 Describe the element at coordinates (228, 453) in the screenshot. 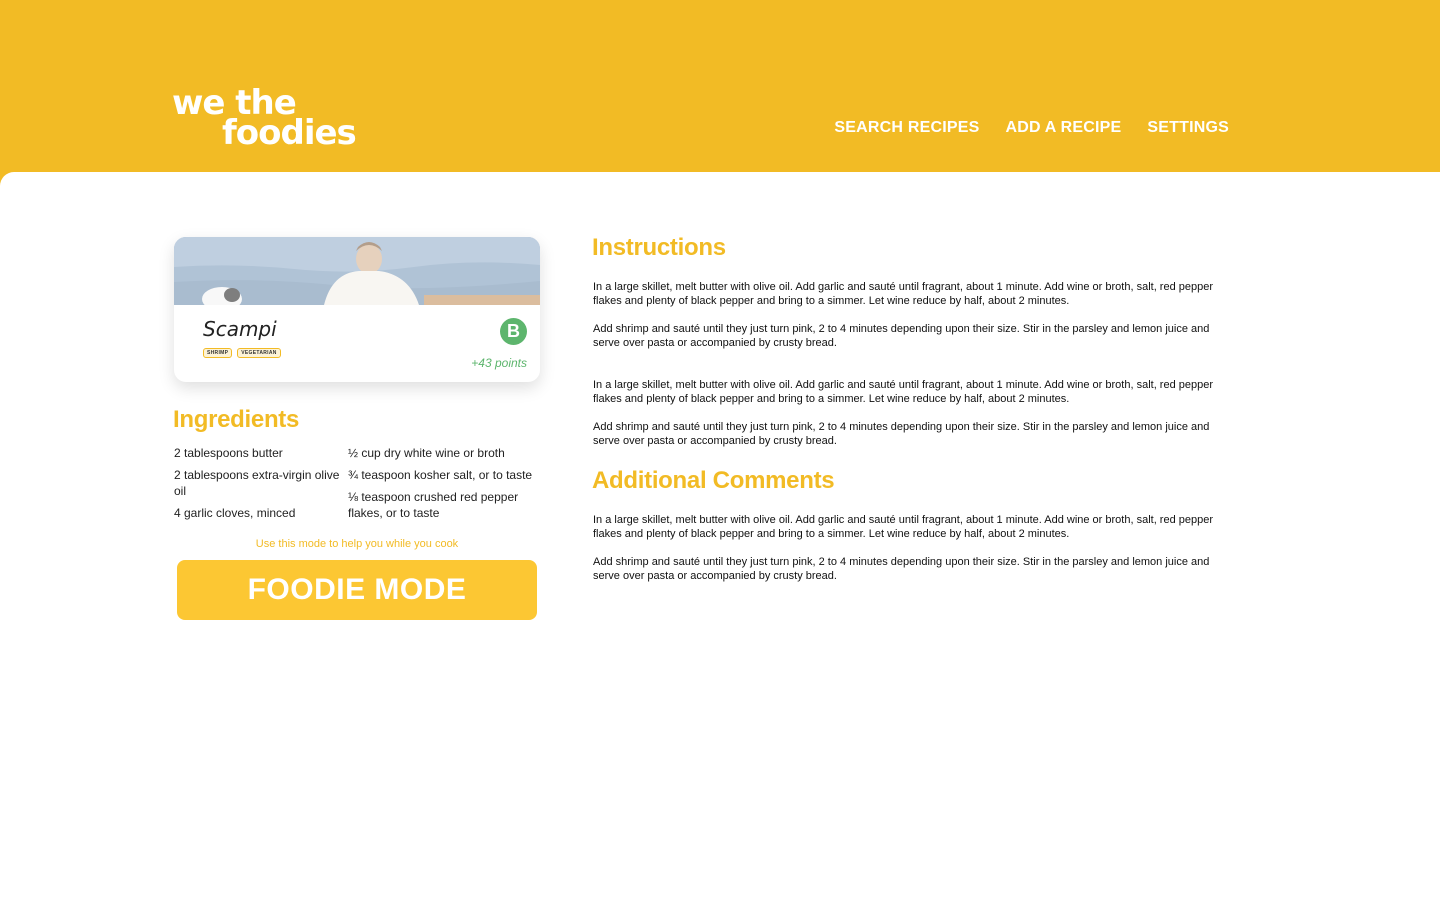

I see `ingredient-item: 2 tablespoons butter` at that location.